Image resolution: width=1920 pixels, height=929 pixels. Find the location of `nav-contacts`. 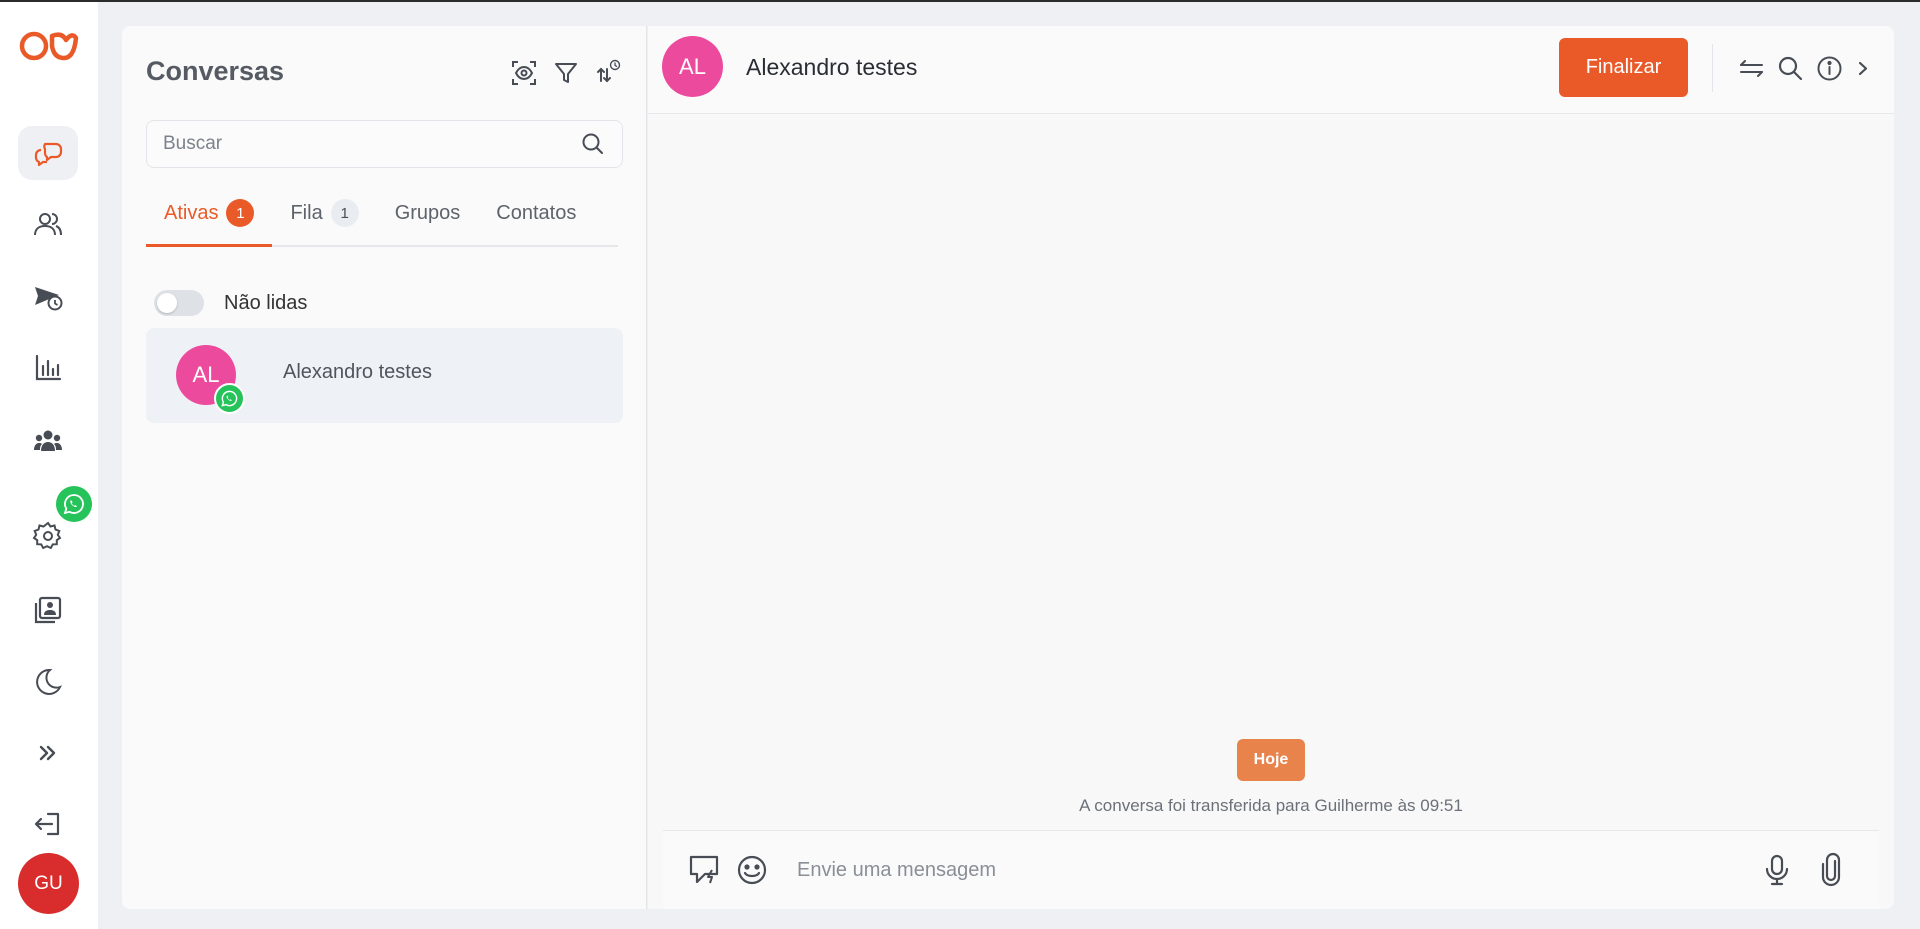

nav-contacts is located at coordinates (48, 224).